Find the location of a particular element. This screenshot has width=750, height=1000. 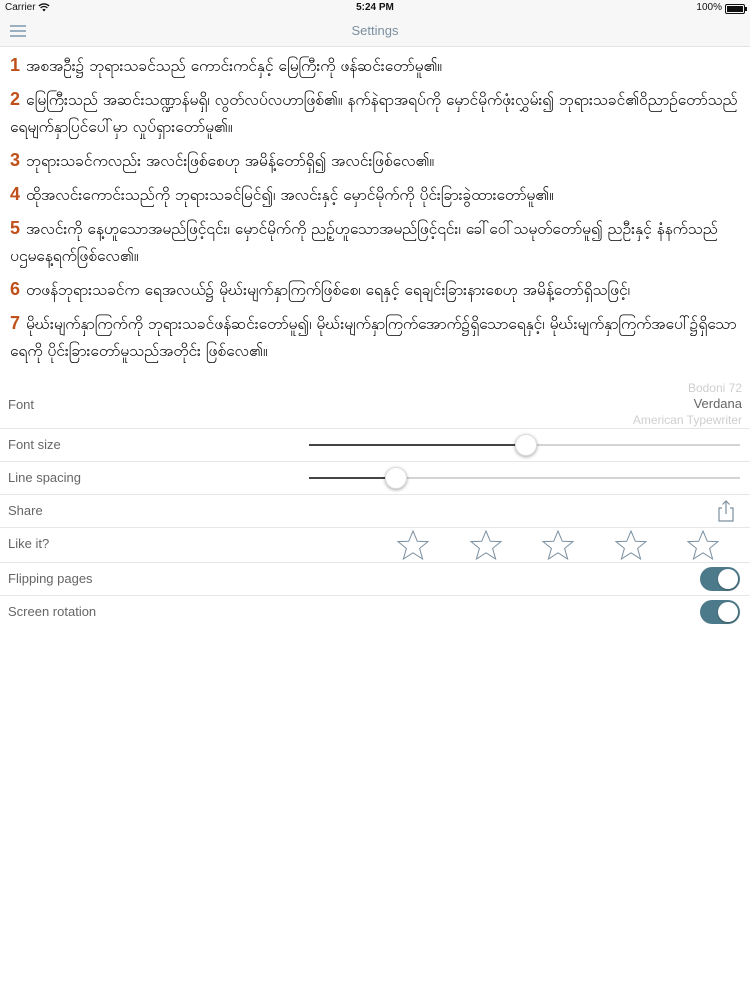

battery-percent: 100% is located at coordinates (709, 7).